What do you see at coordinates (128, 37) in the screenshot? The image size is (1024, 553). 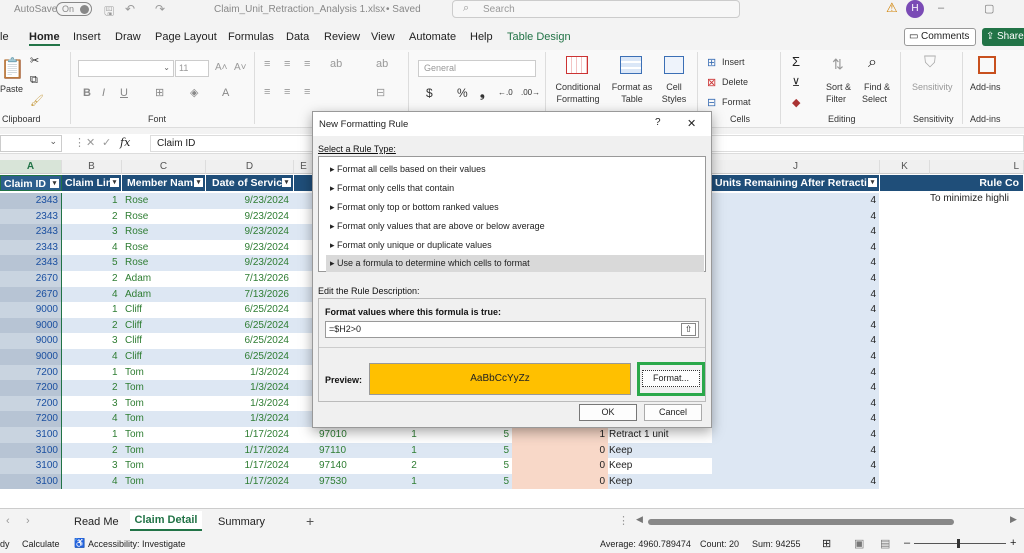 I see `tab-draw: Draw` at bounding box center [128, 37].